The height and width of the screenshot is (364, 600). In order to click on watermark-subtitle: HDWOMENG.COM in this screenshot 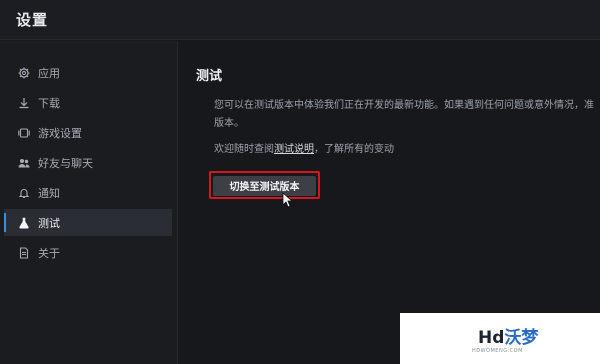, I will do `click(497, 351)`.